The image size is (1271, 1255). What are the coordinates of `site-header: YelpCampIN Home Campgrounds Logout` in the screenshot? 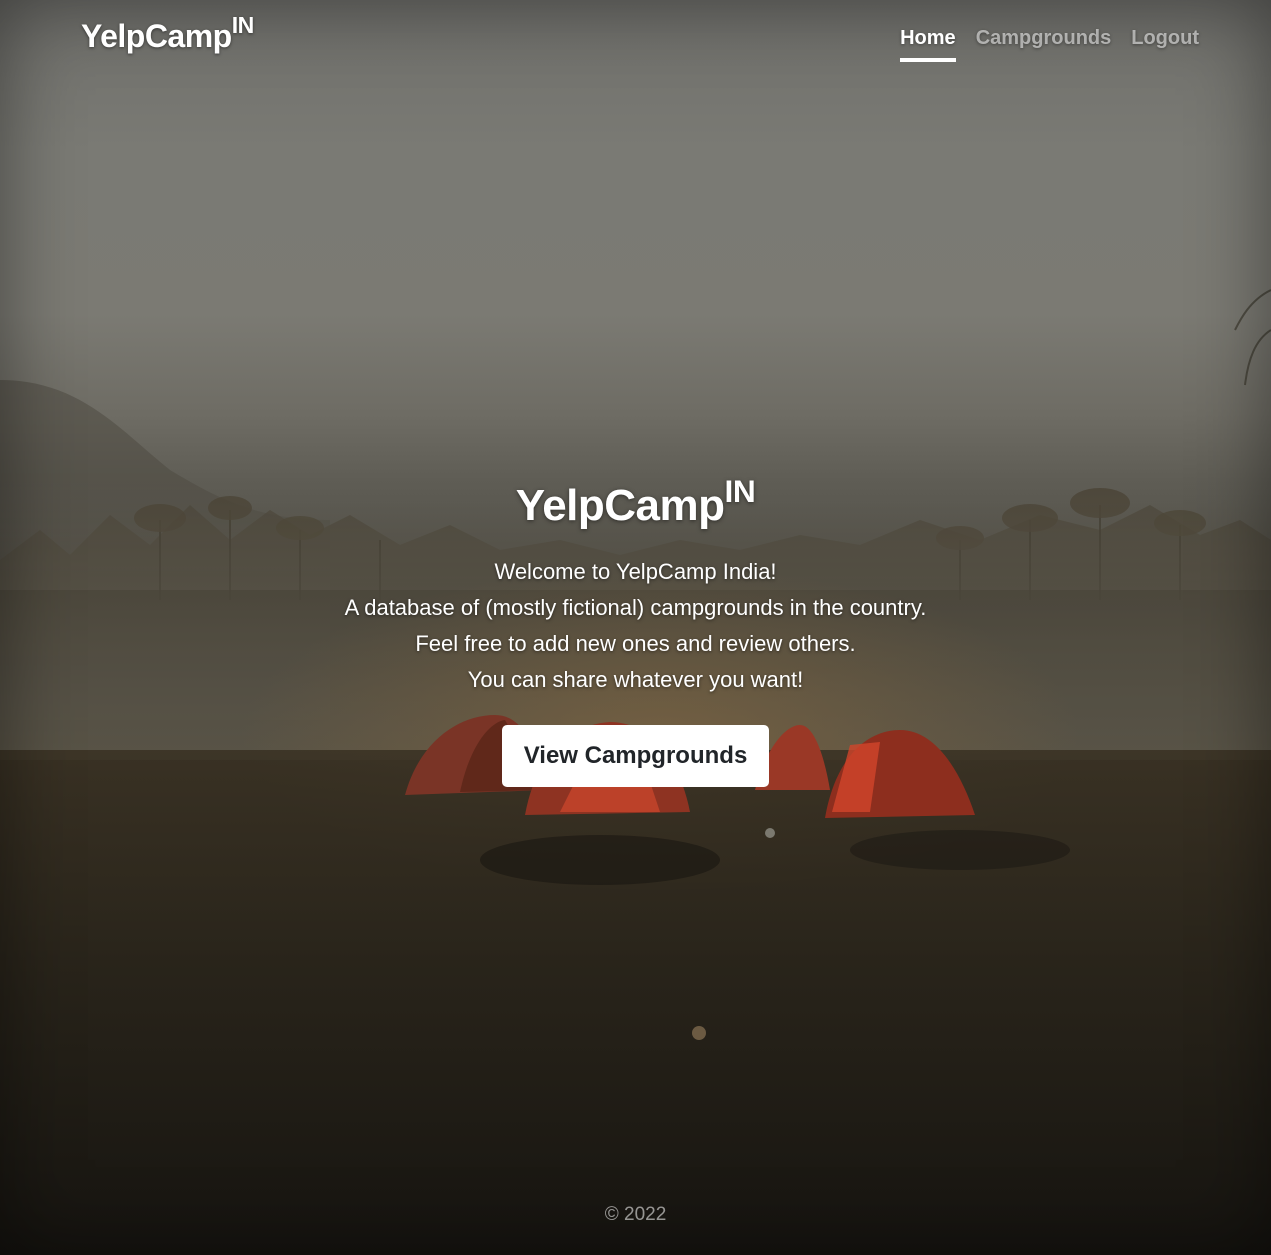 It's located at (635, 40).